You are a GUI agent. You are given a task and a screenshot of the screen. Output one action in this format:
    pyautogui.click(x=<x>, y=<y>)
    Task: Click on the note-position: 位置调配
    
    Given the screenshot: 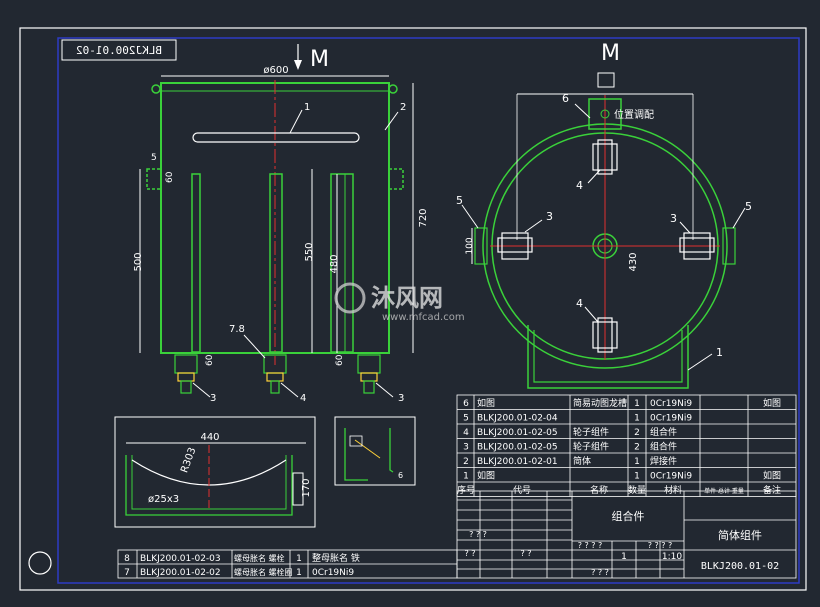 What is the action you would take?
    pyautogui.click(x=634, y=114)
    